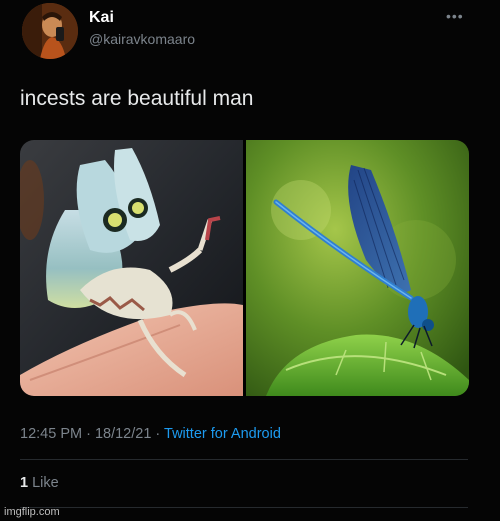  Describe the element at coordinates (142, 39) in the screenshot. I see `author-handle: @kairavkomaaro` at that location.